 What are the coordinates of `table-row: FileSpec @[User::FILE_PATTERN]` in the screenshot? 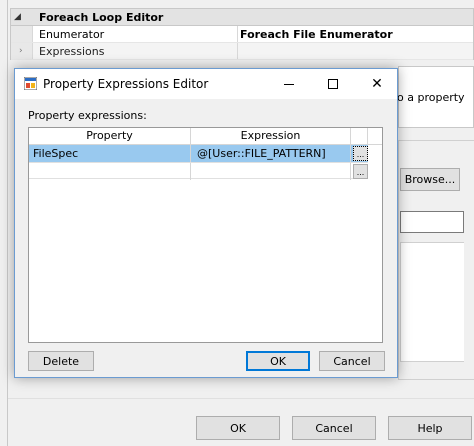 It's located at (198, 153).